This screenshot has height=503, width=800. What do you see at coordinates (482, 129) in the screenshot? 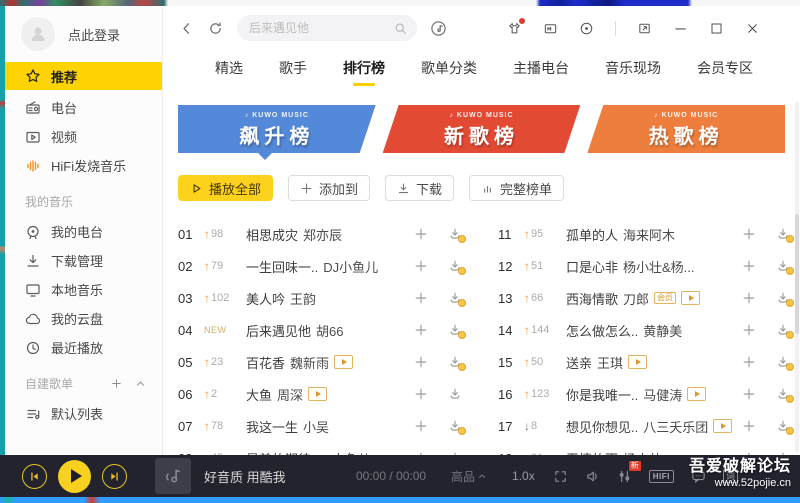
I see `banner-1: ♪ KUWO MUSIC 新歌榜` at bounding box center [482, 129].